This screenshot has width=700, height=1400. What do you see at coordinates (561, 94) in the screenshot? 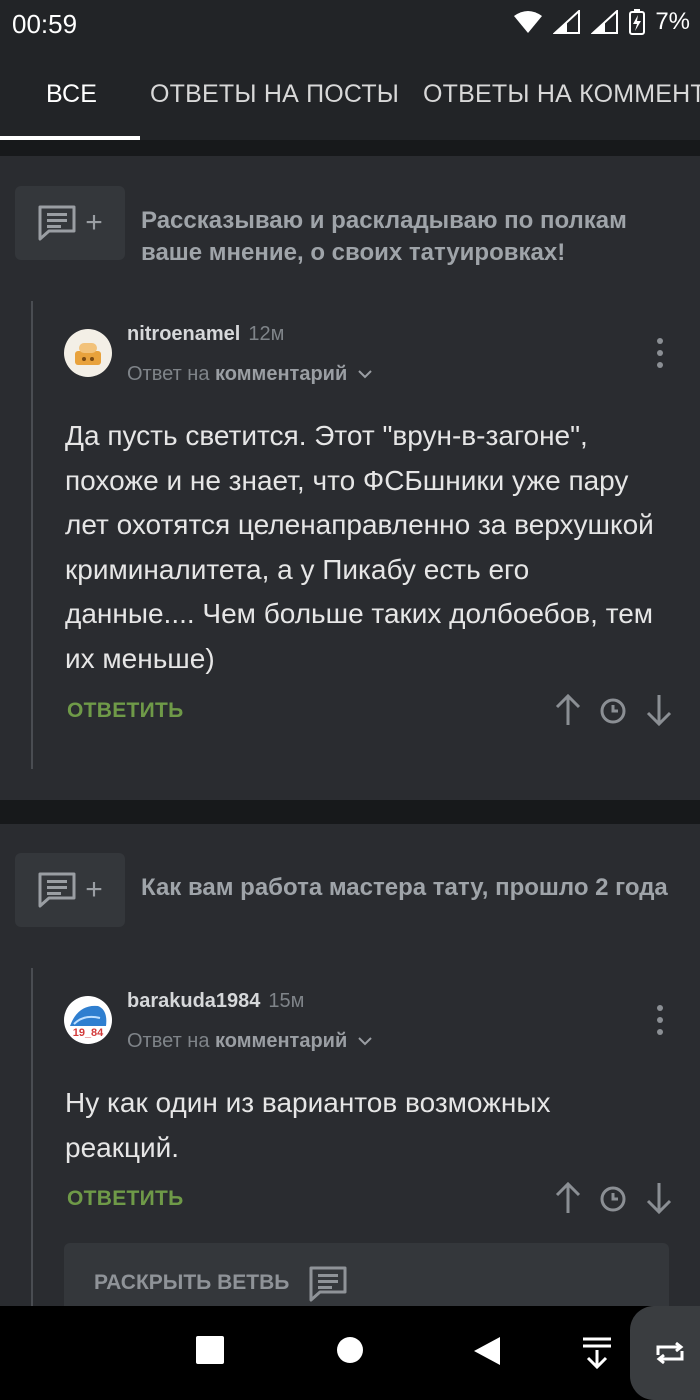
I see `tab-comment-replies: ОТВЕТЫ НА КОММЕНТАРИИ` at bounding box center [561, 94].